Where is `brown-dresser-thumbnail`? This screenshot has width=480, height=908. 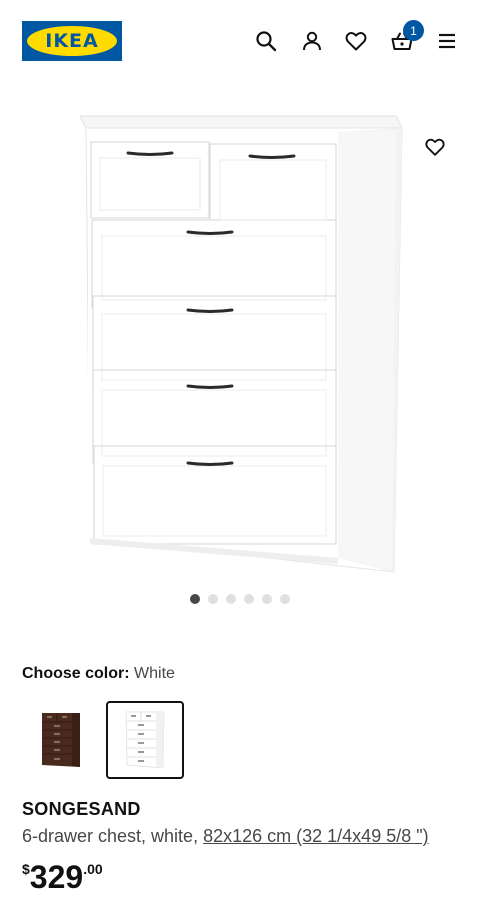 brown-dresser-thumbnail is located at coordinates (61, 740).